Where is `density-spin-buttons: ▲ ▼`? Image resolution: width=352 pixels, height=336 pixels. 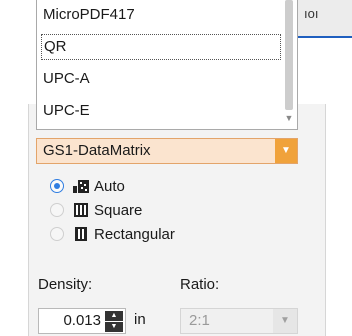 density-spin-buttons: ▲ ▼ is located at coordinates (114, 321).